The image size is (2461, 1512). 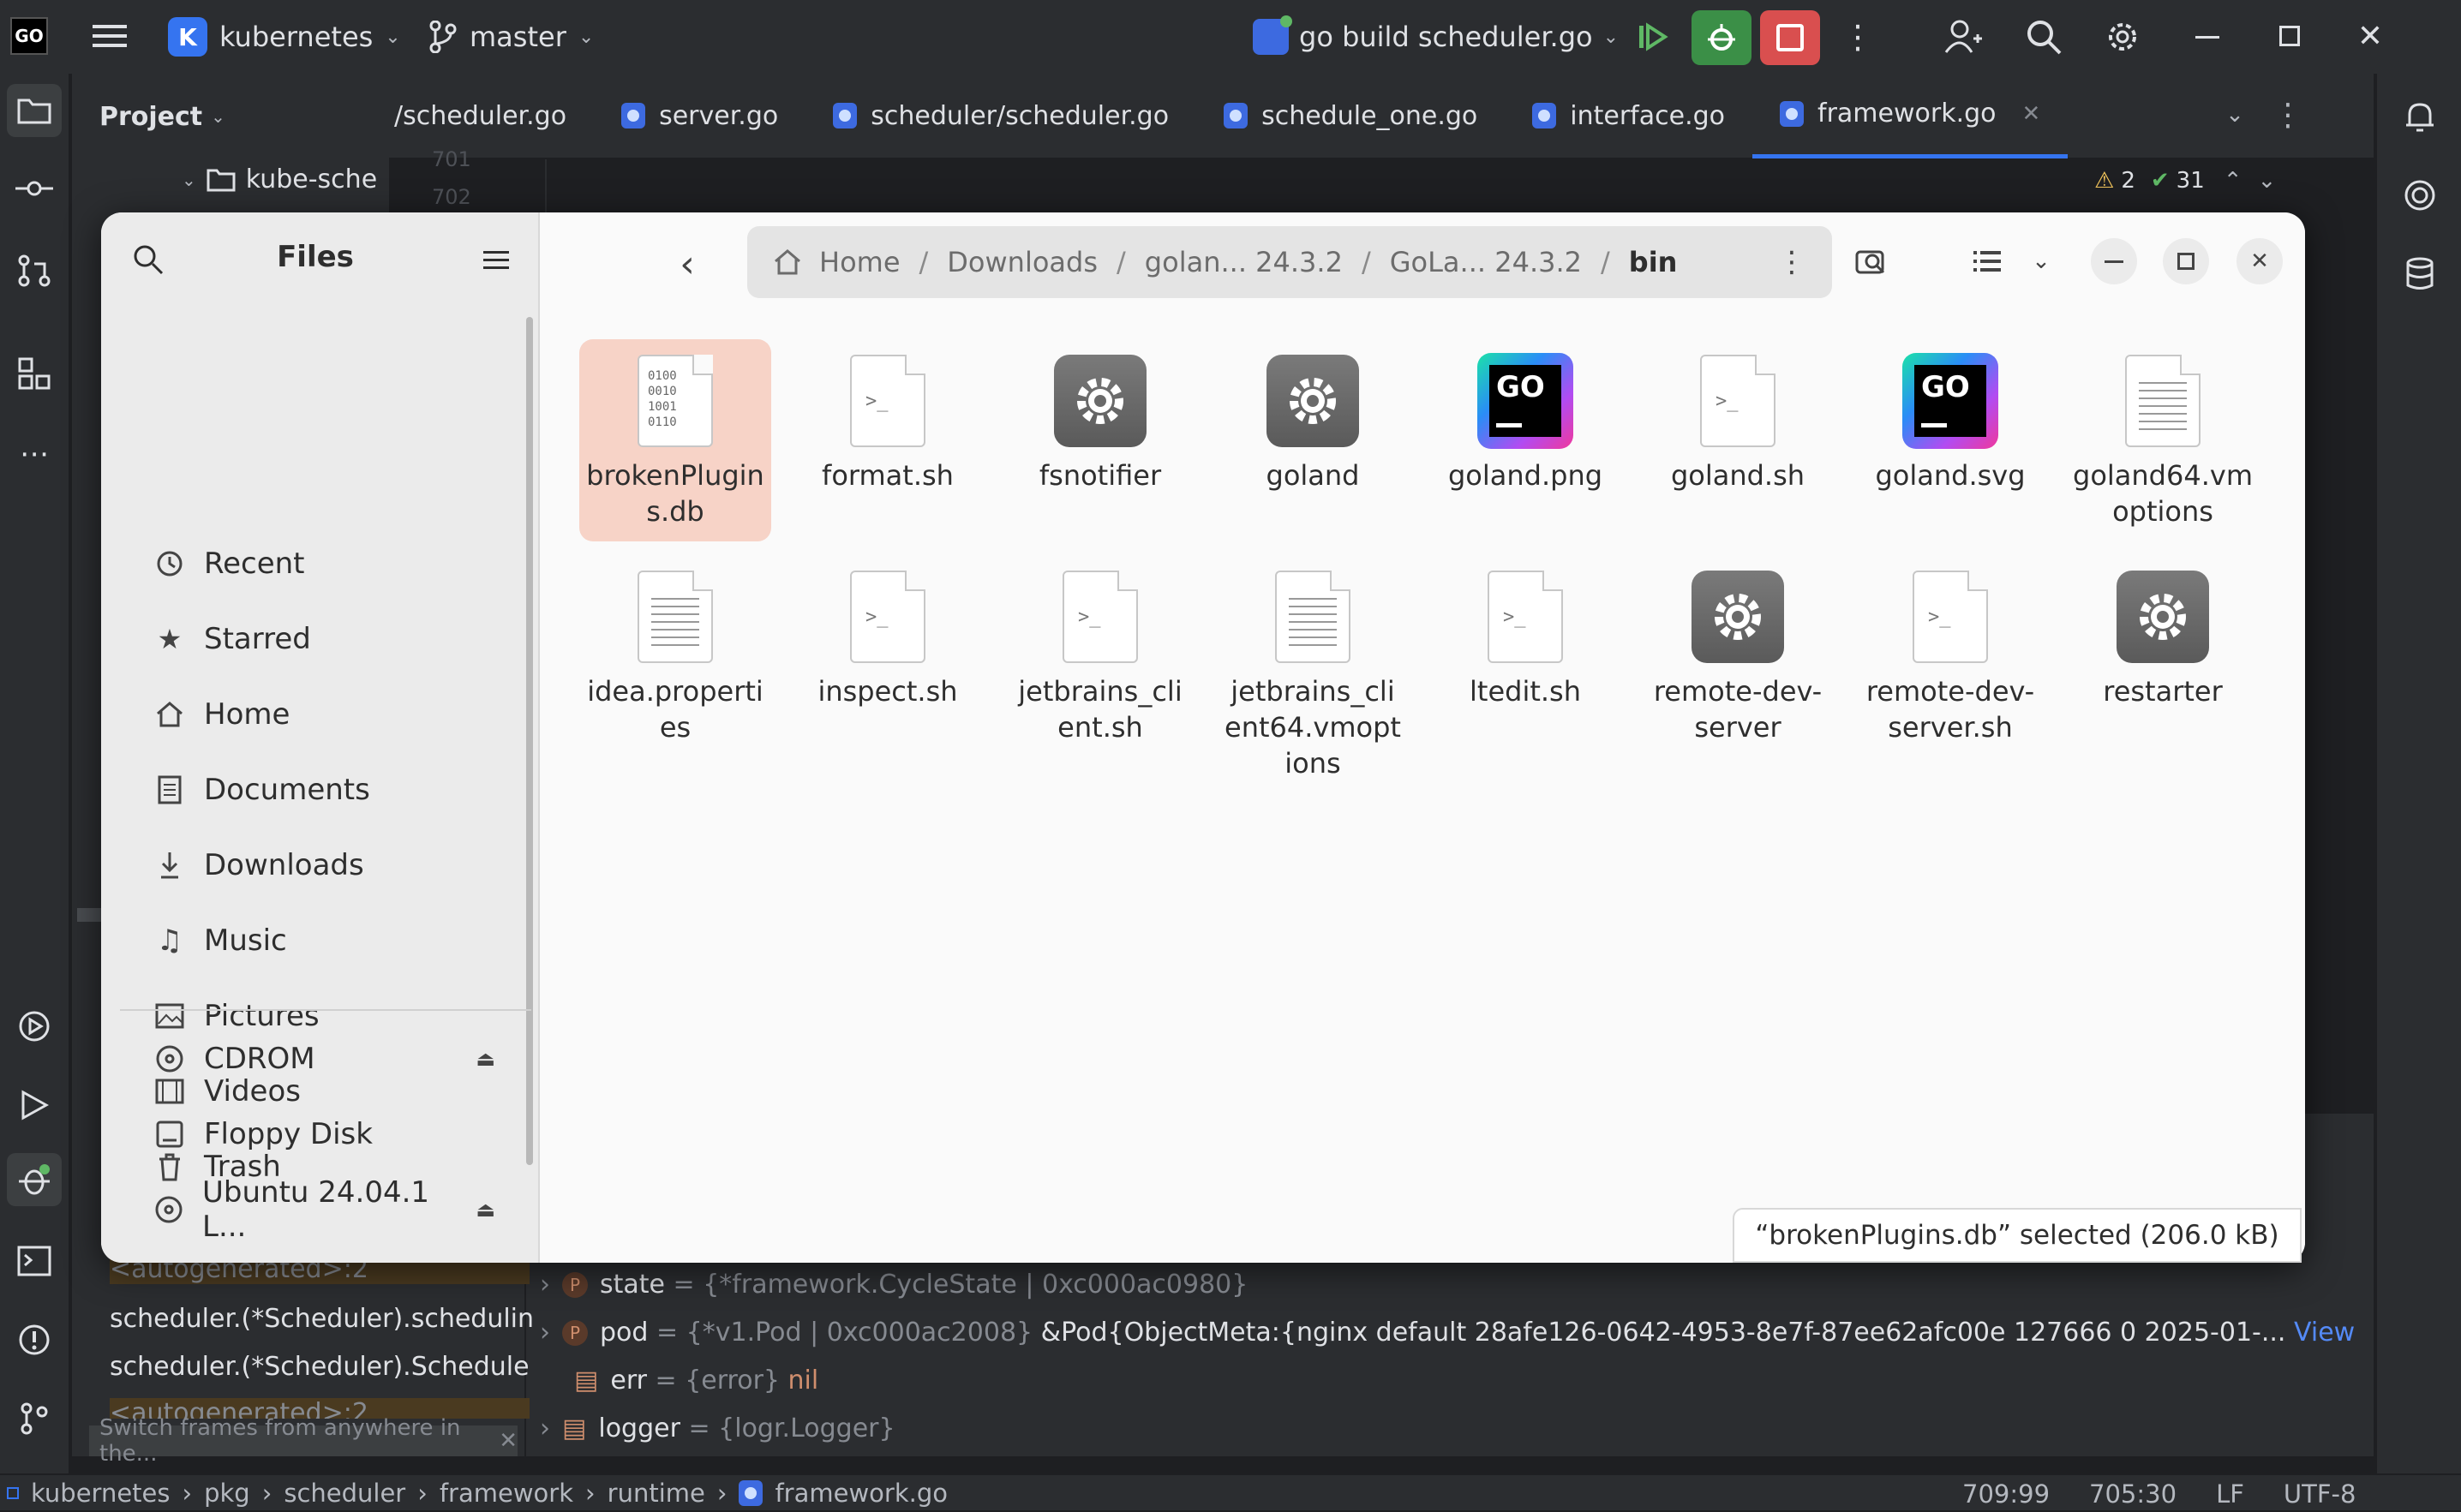 What do you see at coordinates (323, 564) in the screenshot?
I see `sidebar-item-recent: Recent` at bounding box center [323, 564].